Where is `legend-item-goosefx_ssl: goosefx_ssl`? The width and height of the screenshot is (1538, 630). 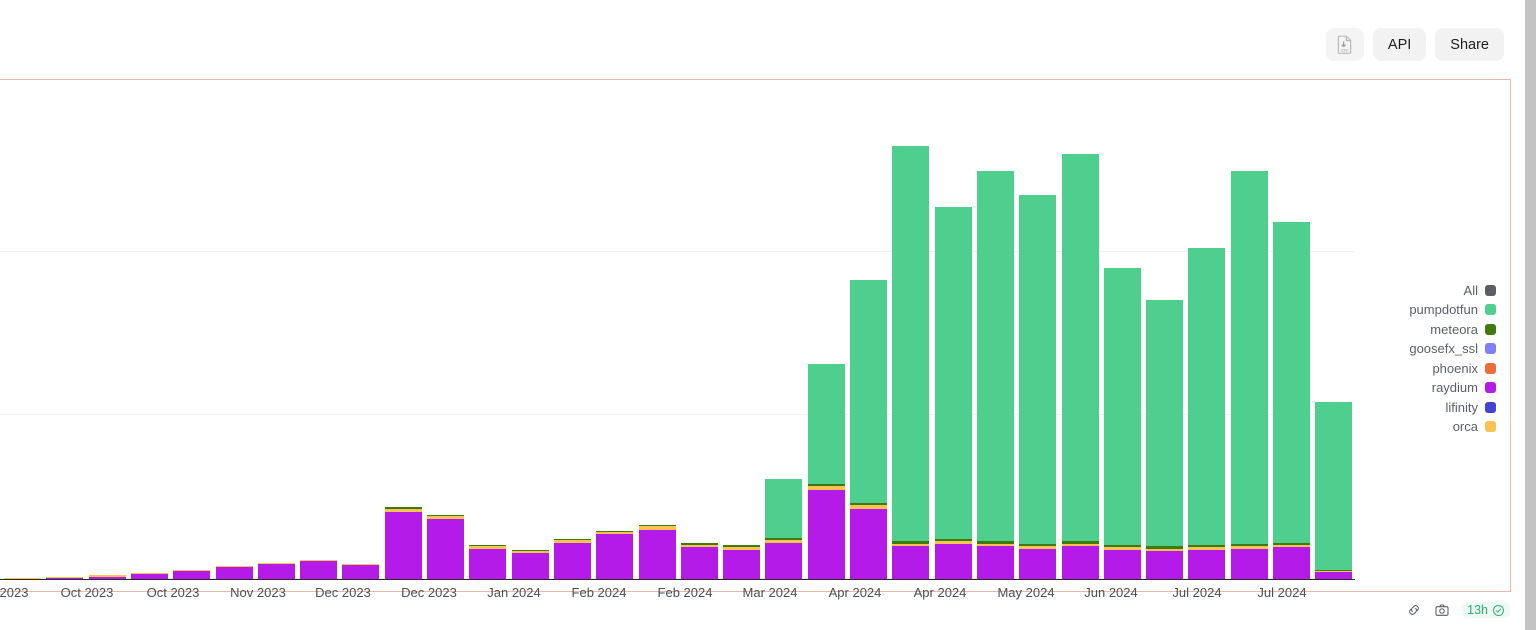 legend-item-goosefx_ssl: goosefx_ssl is located at coordinates (1431, 348).